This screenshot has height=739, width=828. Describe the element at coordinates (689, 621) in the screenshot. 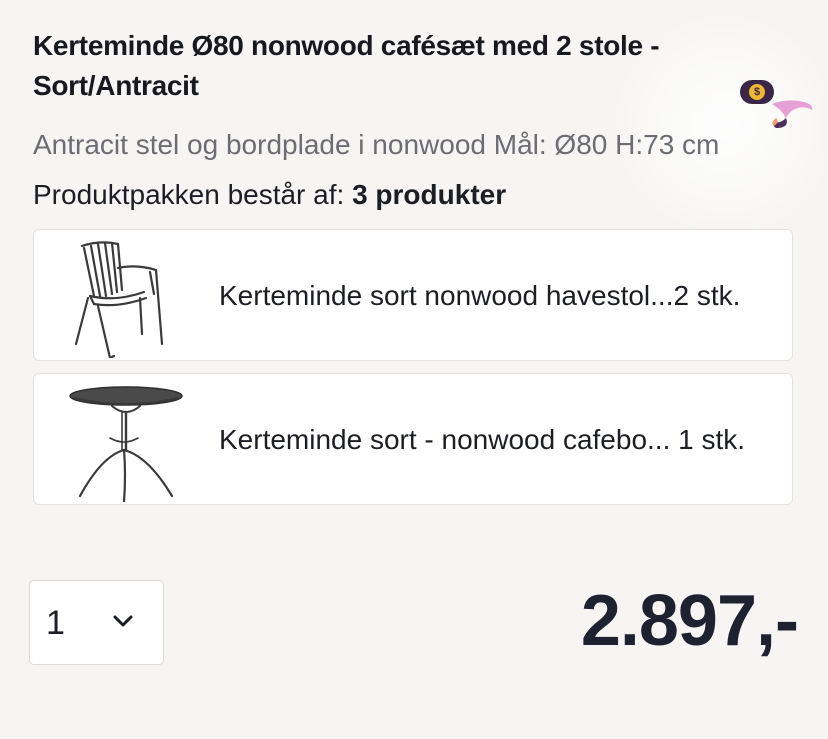

I see `product-price: 2.897,-` at that location.